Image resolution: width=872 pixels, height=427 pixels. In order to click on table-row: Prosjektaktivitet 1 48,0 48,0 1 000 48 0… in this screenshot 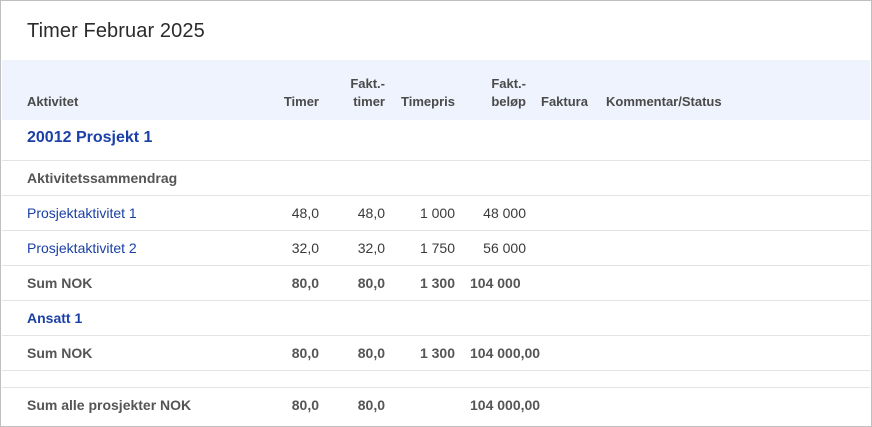, I will do `click(436, 212)`.